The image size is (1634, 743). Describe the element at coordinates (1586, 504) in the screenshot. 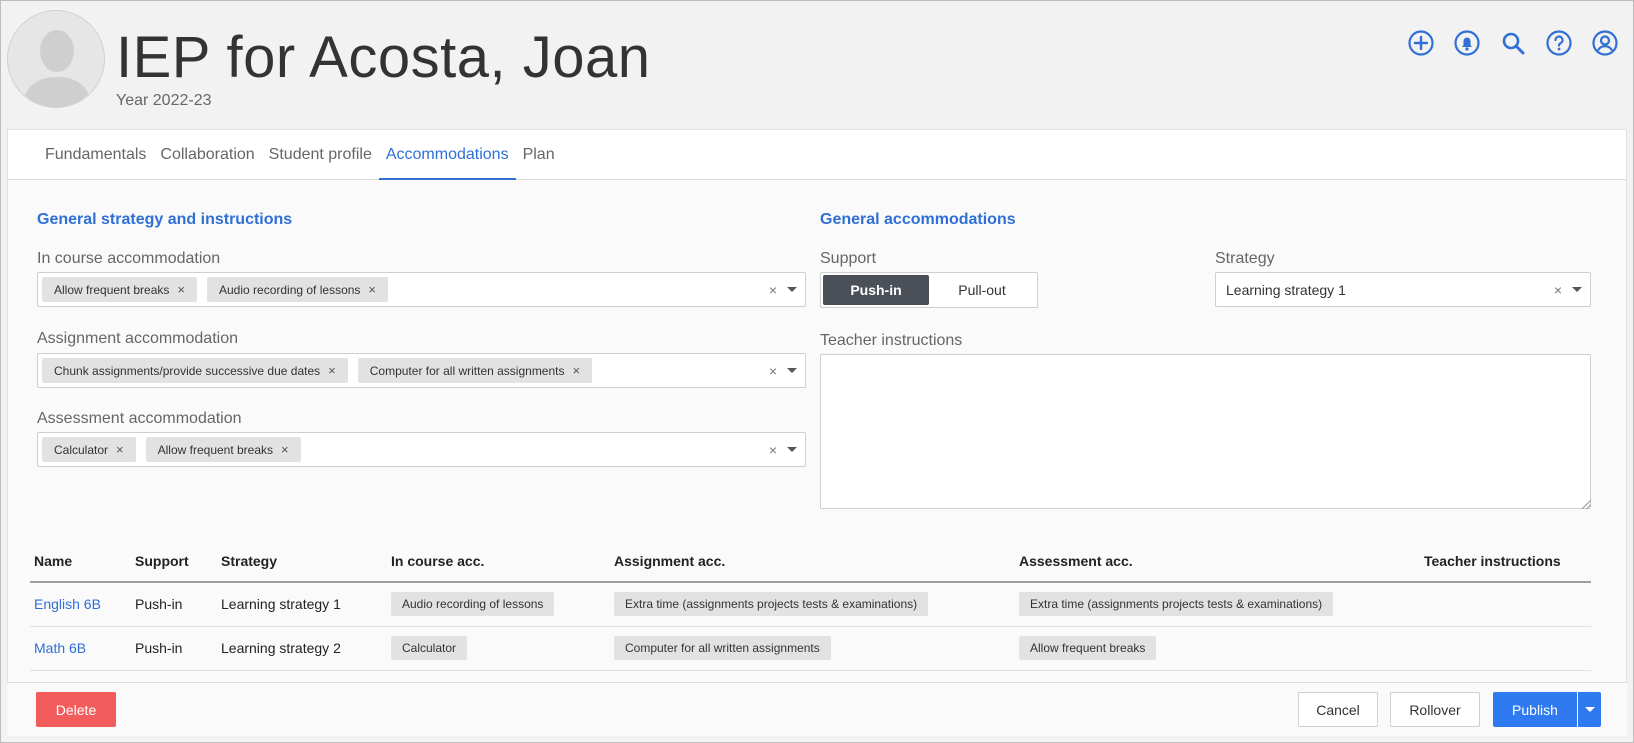

I see `resize-handle` at that location.